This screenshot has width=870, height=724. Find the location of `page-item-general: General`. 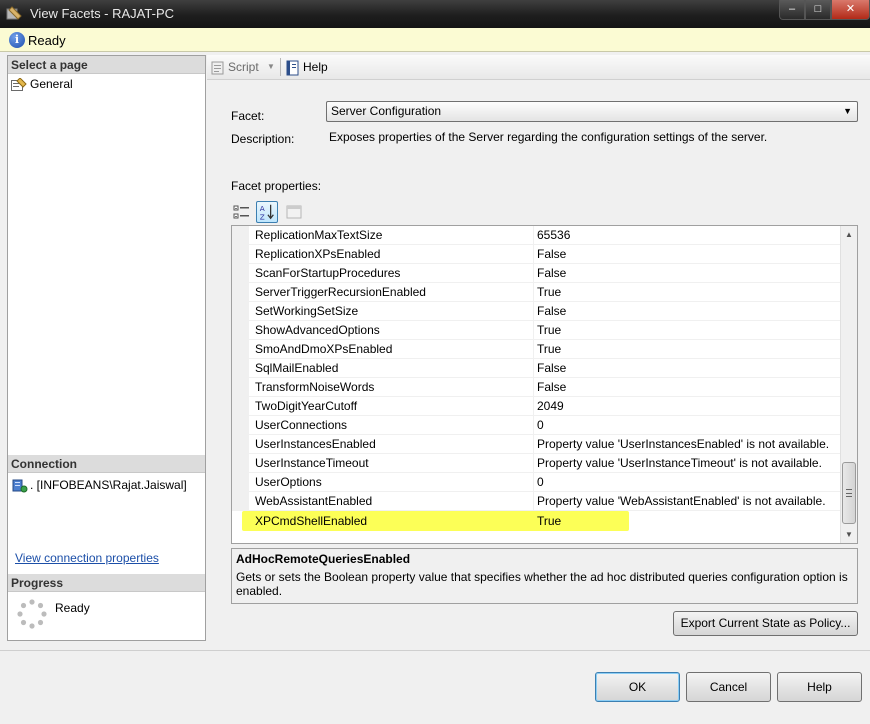

page-item-general: General is located at coordinates (42, 84).